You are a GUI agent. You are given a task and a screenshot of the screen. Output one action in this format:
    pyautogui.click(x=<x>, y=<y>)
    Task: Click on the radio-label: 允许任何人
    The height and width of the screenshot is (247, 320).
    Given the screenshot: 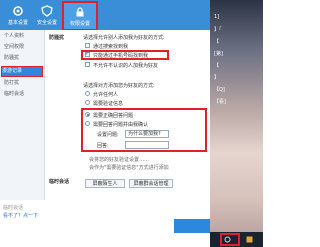 What is the action you would take?
    pyautogui.click(x=106, y=95)
    